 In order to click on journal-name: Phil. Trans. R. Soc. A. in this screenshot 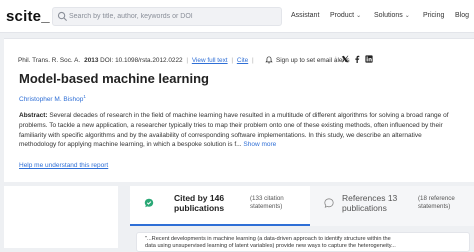, I will do `click(49, 60)`.